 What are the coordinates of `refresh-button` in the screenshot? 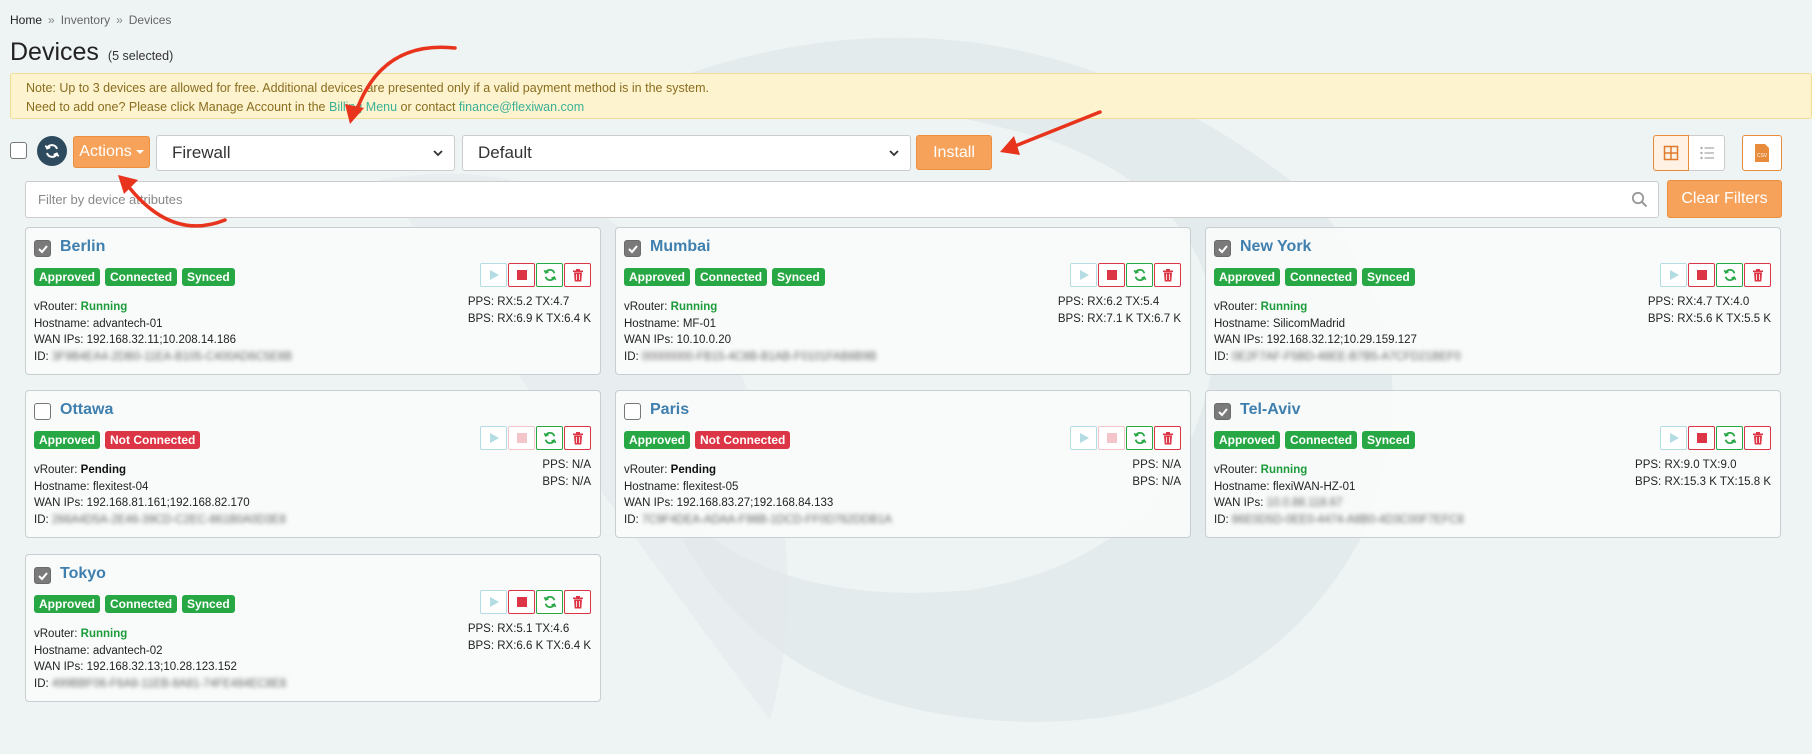 It's located at (52, 151).